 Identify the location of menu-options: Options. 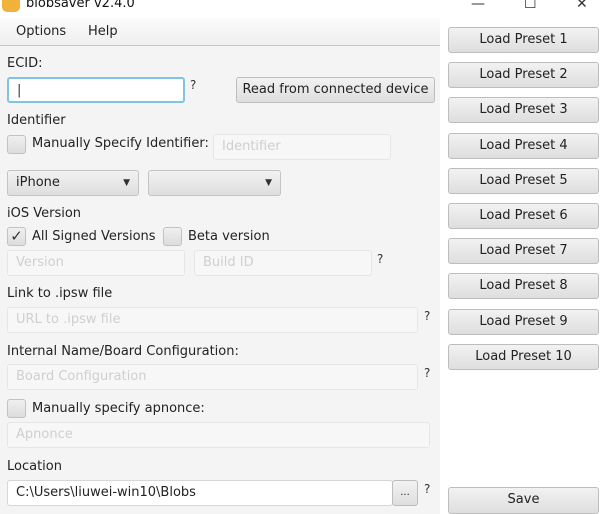
(41, 31).